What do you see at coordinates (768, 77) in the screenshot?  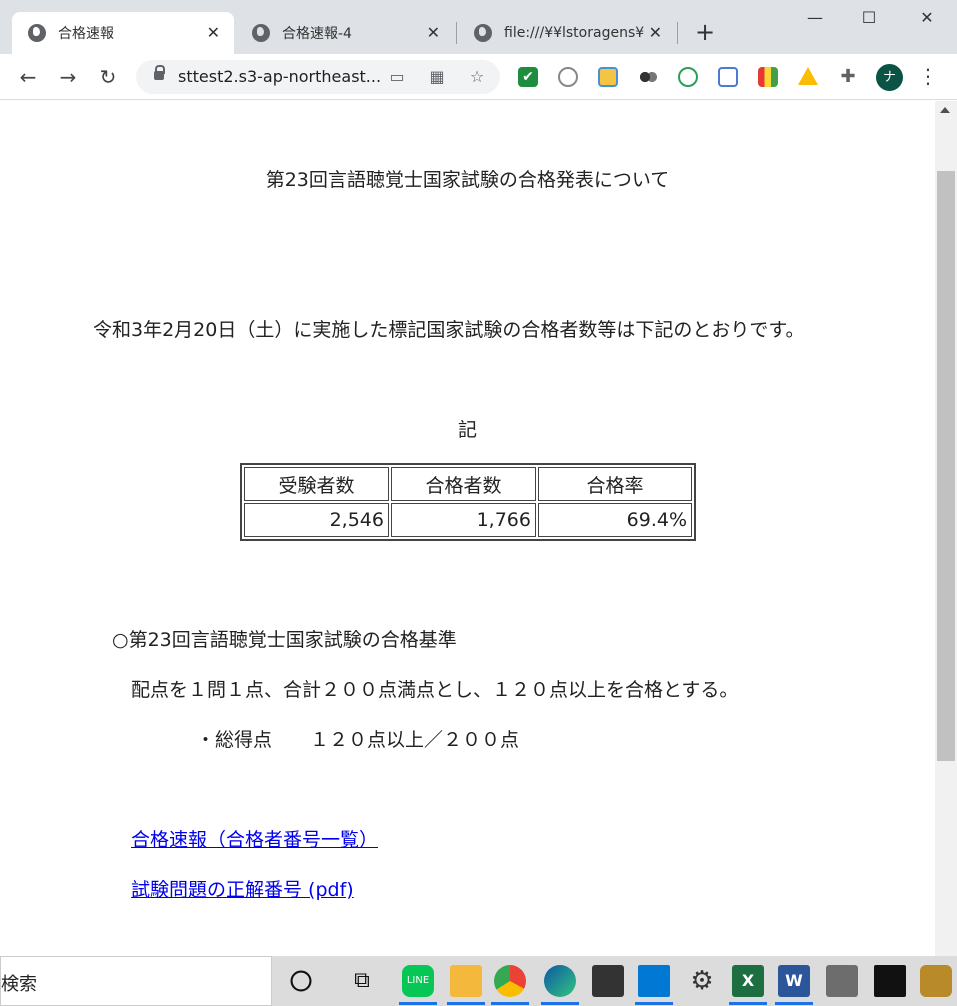 I see `color-grid-extension-icon` at bounding box center [768, 77].